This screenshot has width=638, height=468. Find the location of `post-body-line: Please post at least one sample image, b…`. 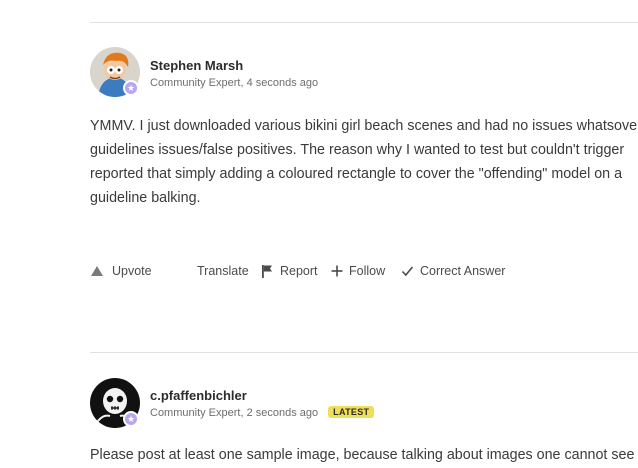

post-body-line: Please post at least one sample image, b… is located at coordinates (362, 455).